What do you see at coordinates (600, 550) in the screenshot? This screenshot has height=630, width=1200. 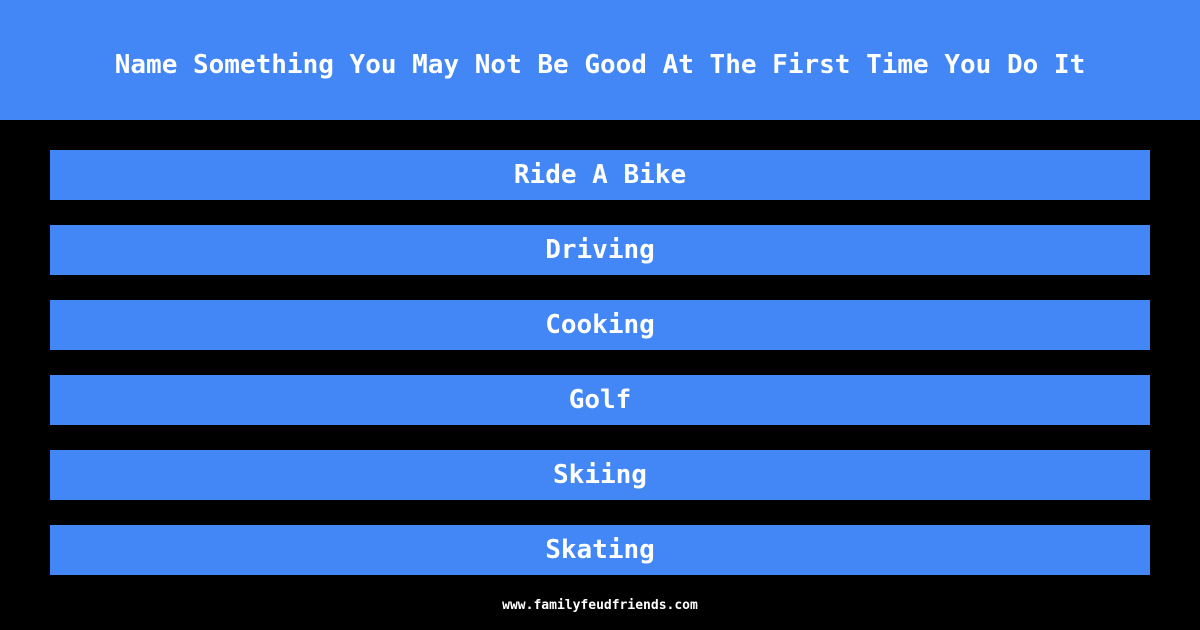 I see `answer-item: Skating` at bounding box center [600, 550].